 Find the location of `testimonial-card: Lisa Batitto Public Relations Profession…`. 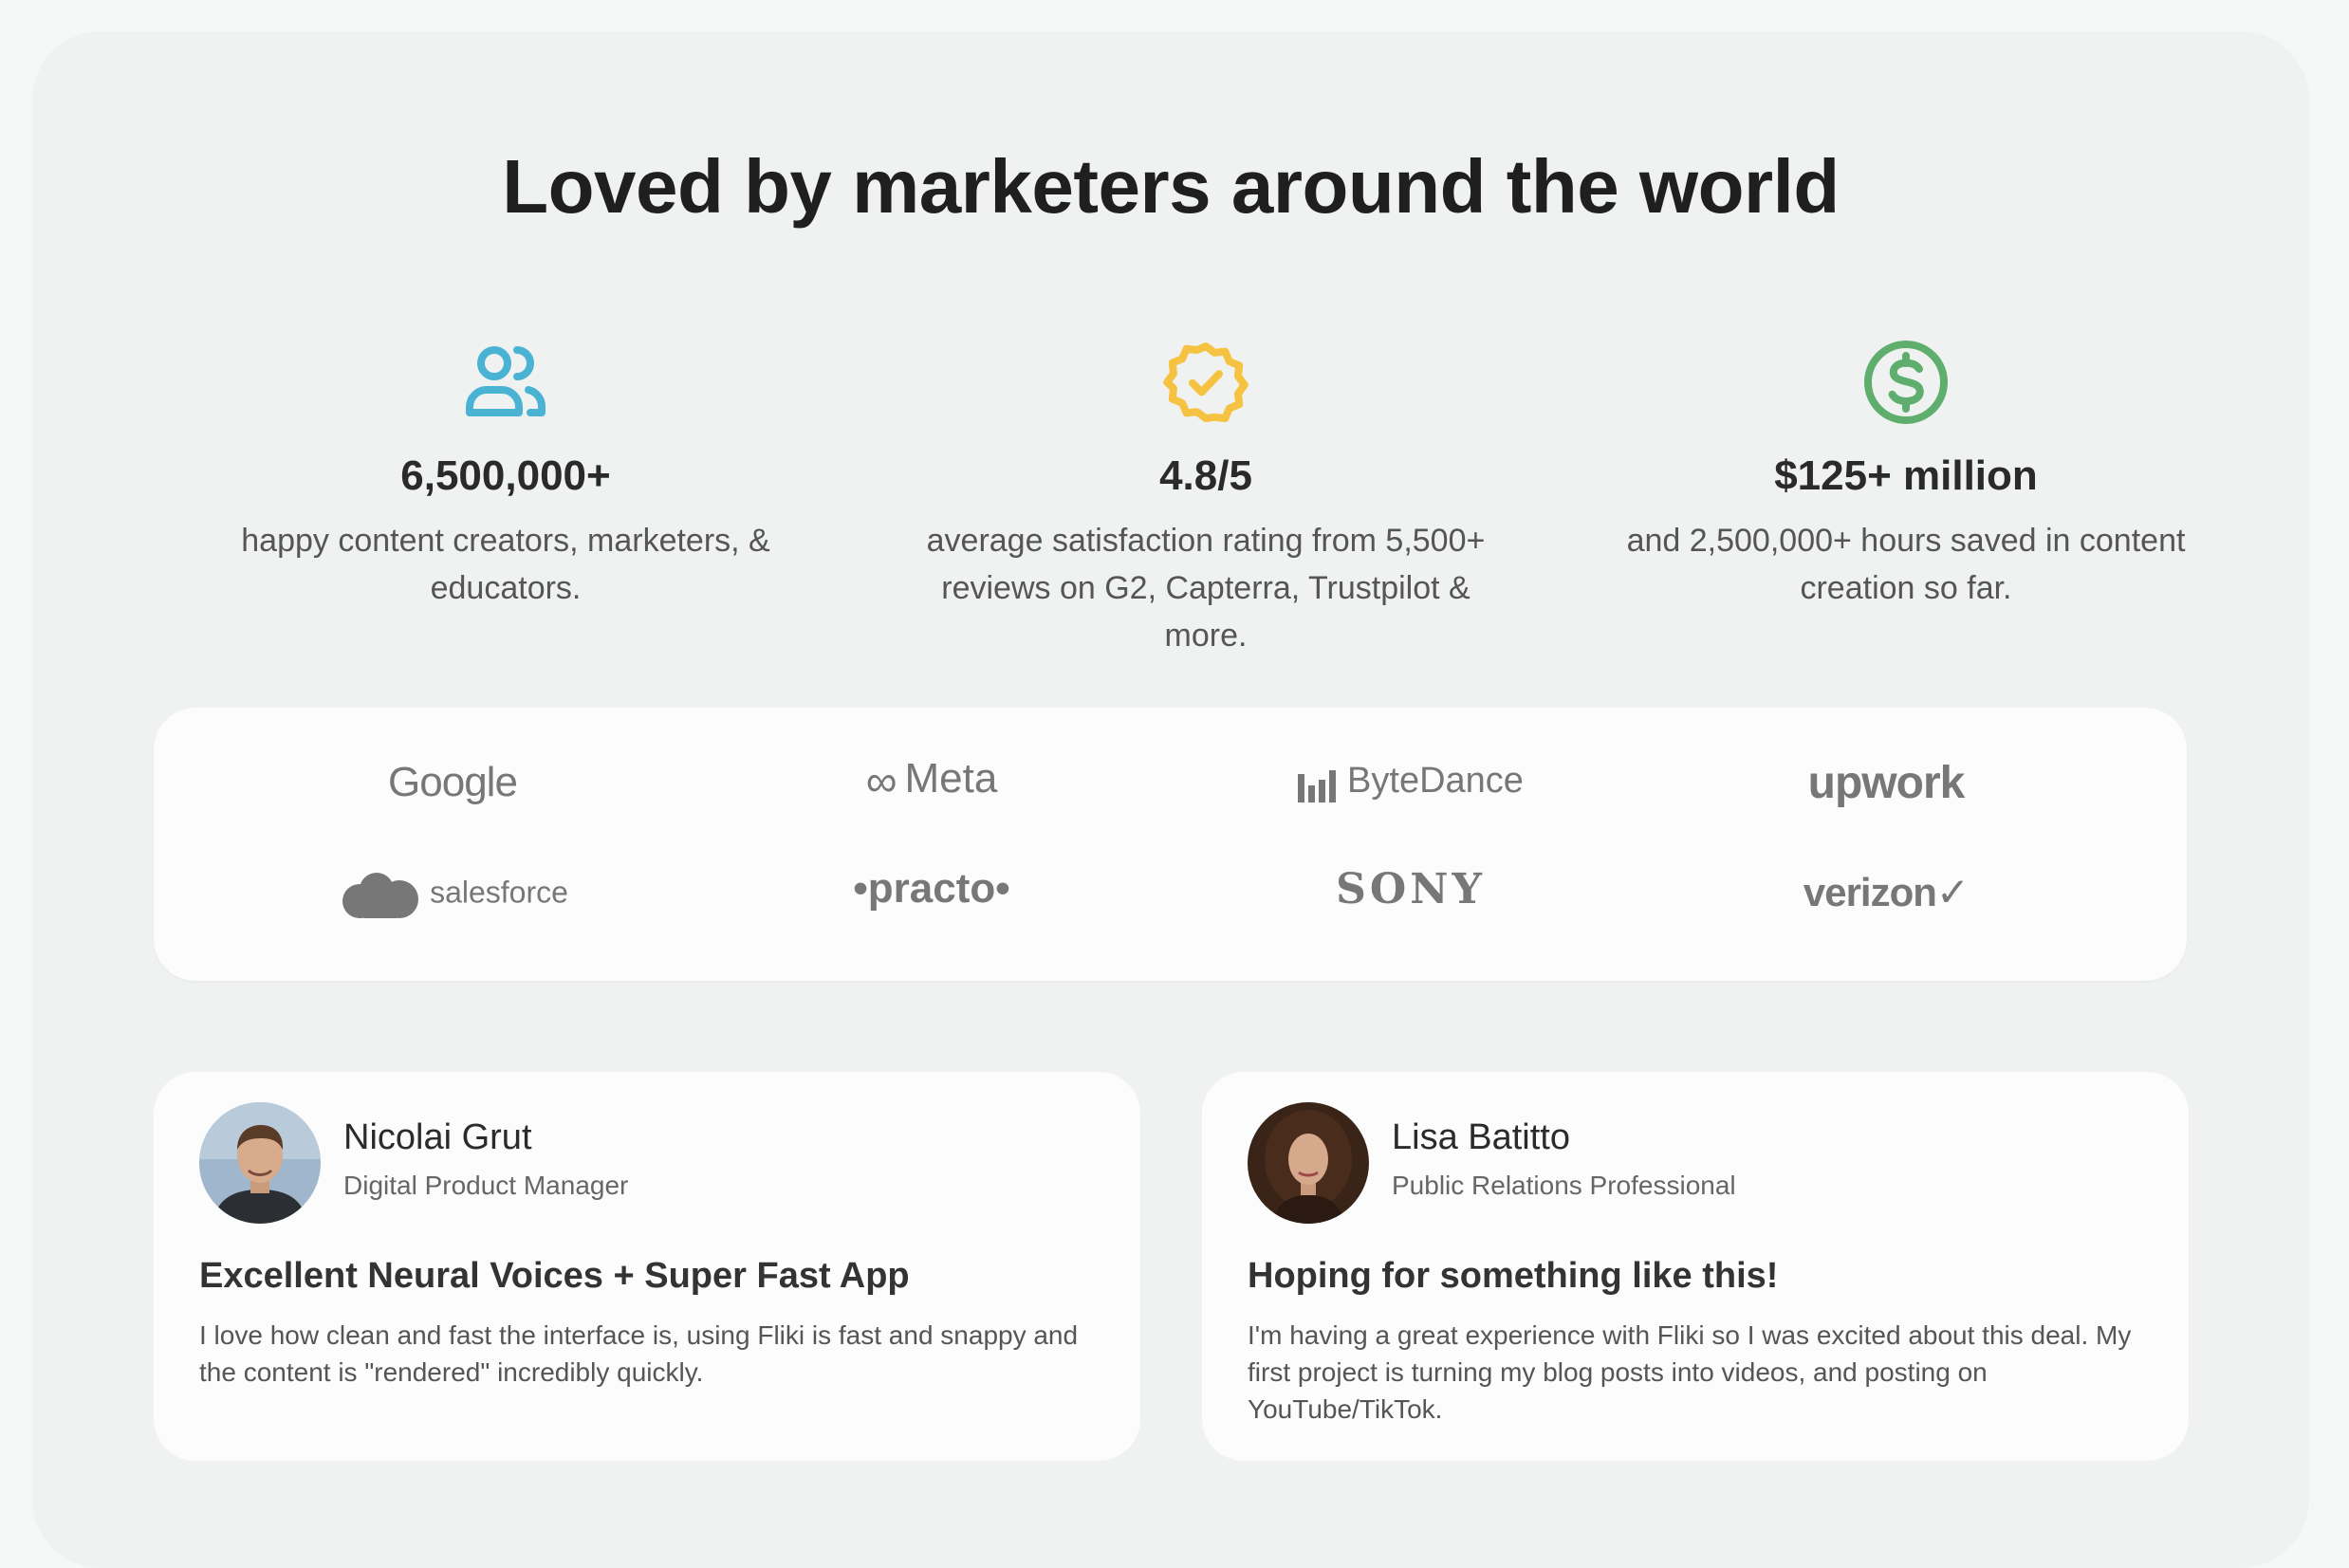

testimonial-card: Lisa Batitto Public Relations Profession… is located at coordinates (1695, 1267).